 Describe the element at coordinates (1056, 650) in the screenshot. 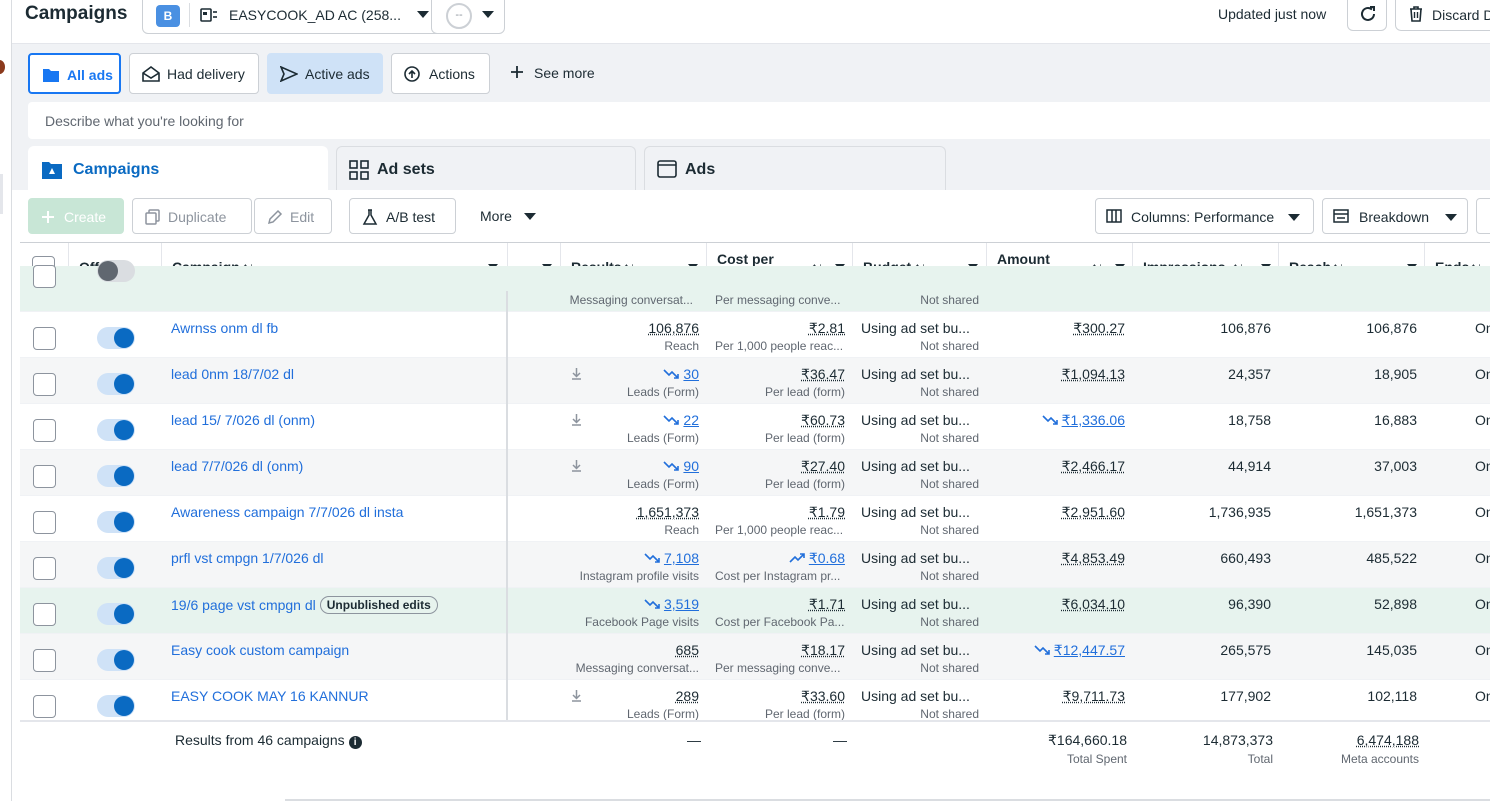

I see `amount-spent-value: ₹12,447.57` at that location.